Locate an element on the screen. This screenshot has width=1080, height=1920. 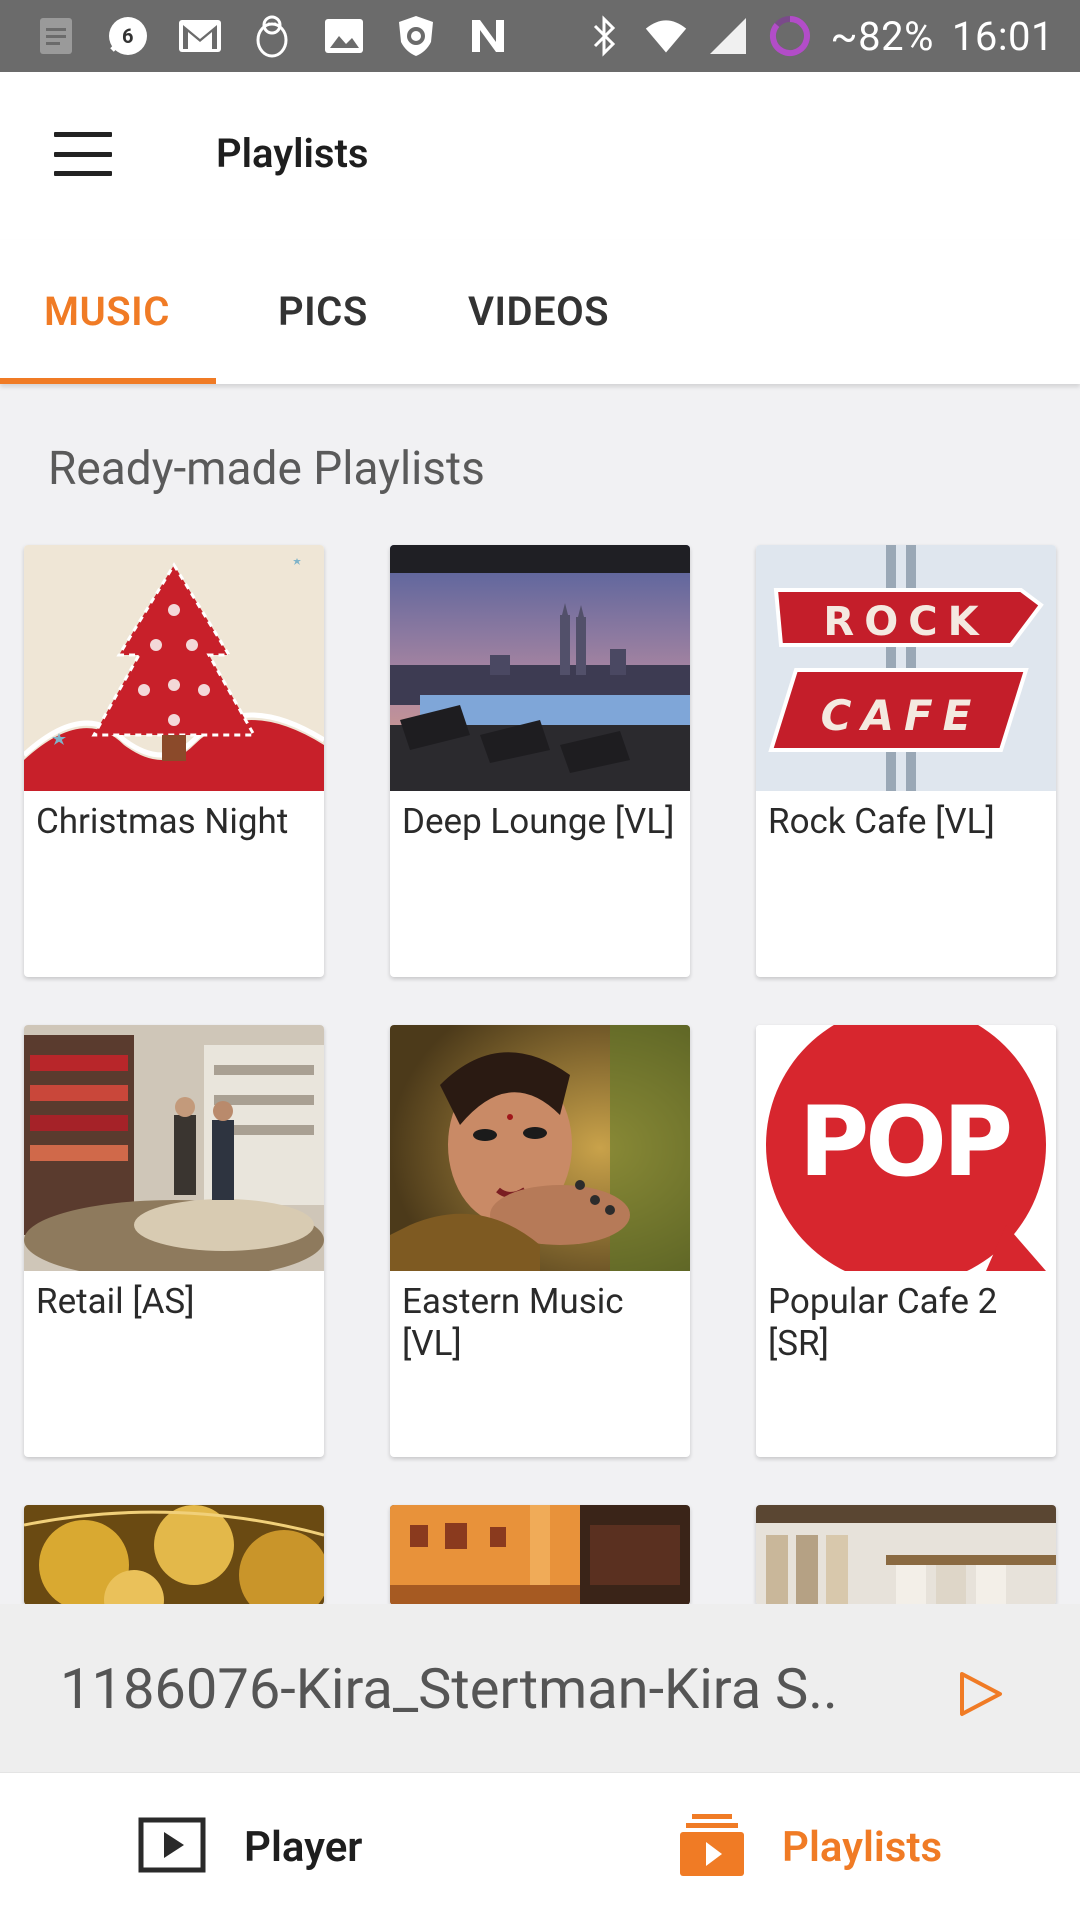
now-playing-title: 1186076-Kira_Stertman-Kira S.. is located at coordinates (449, 1689).